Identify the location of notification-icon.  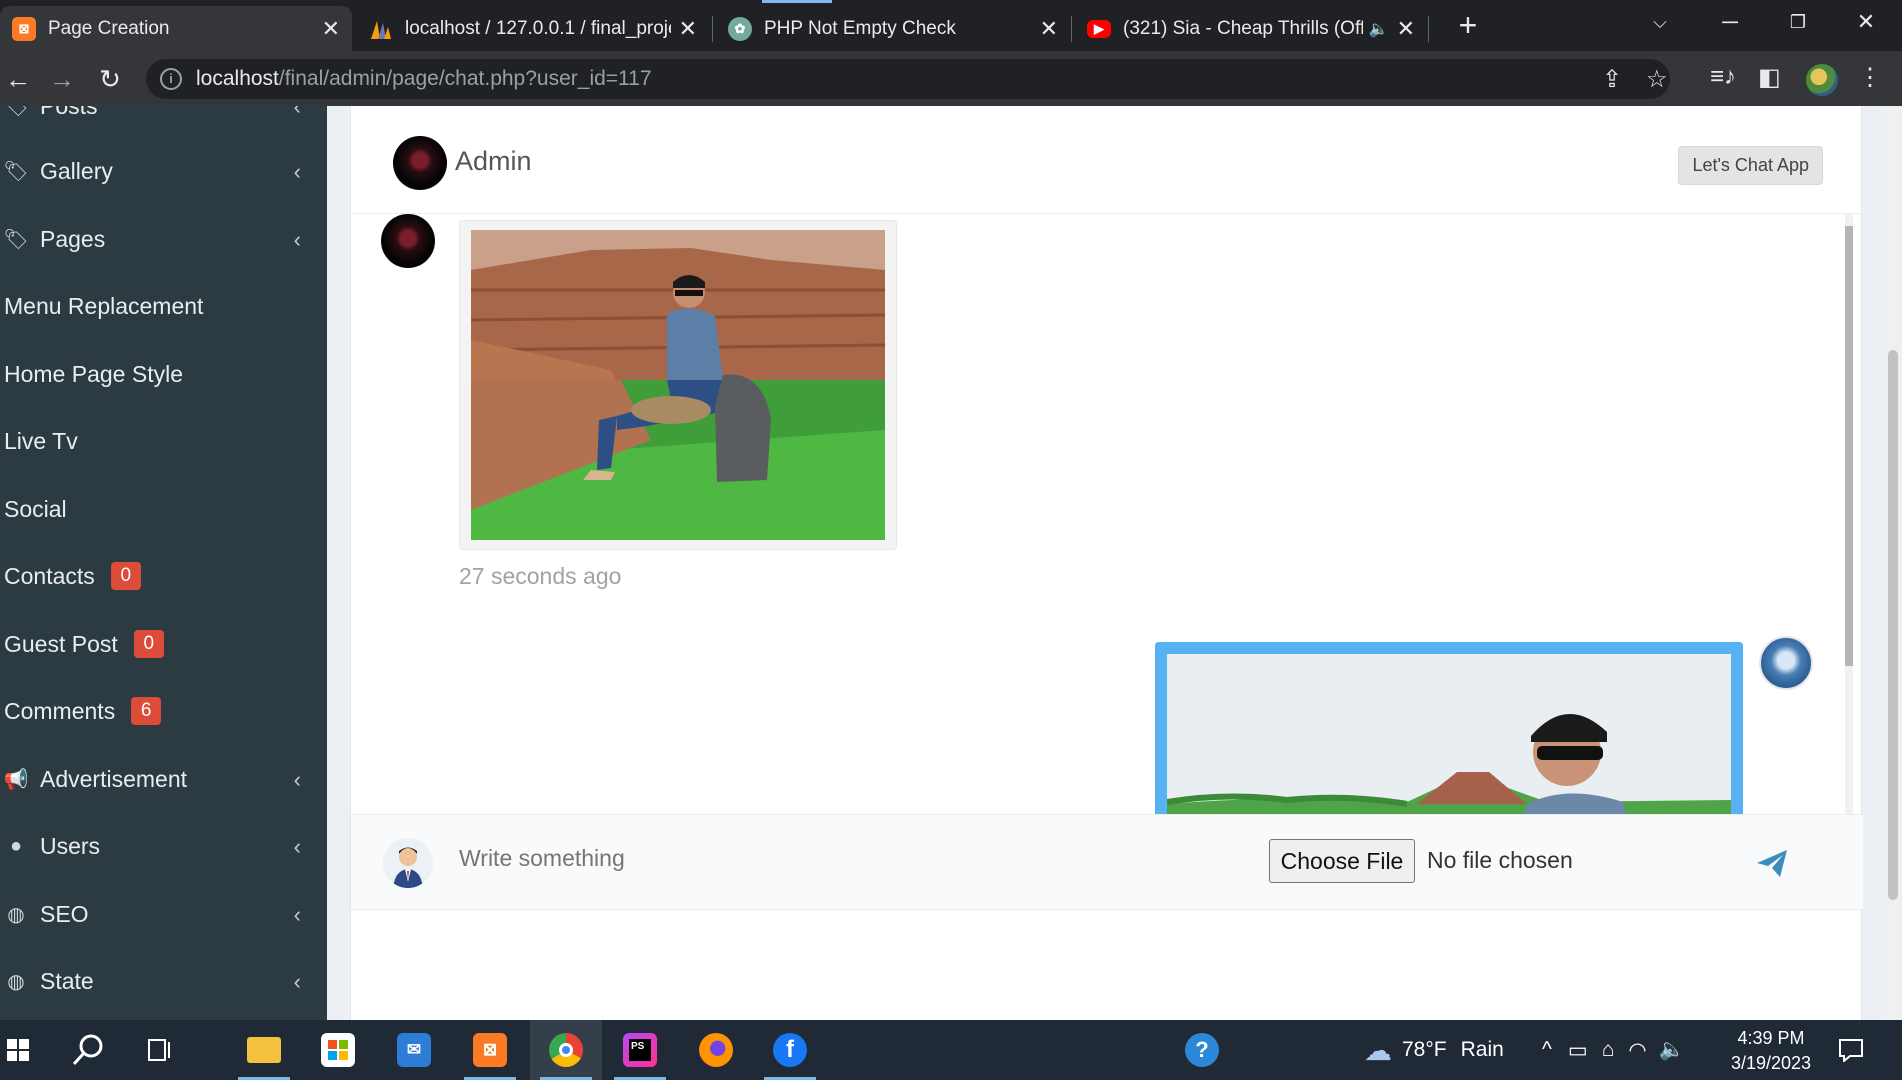
(1851, 1050).